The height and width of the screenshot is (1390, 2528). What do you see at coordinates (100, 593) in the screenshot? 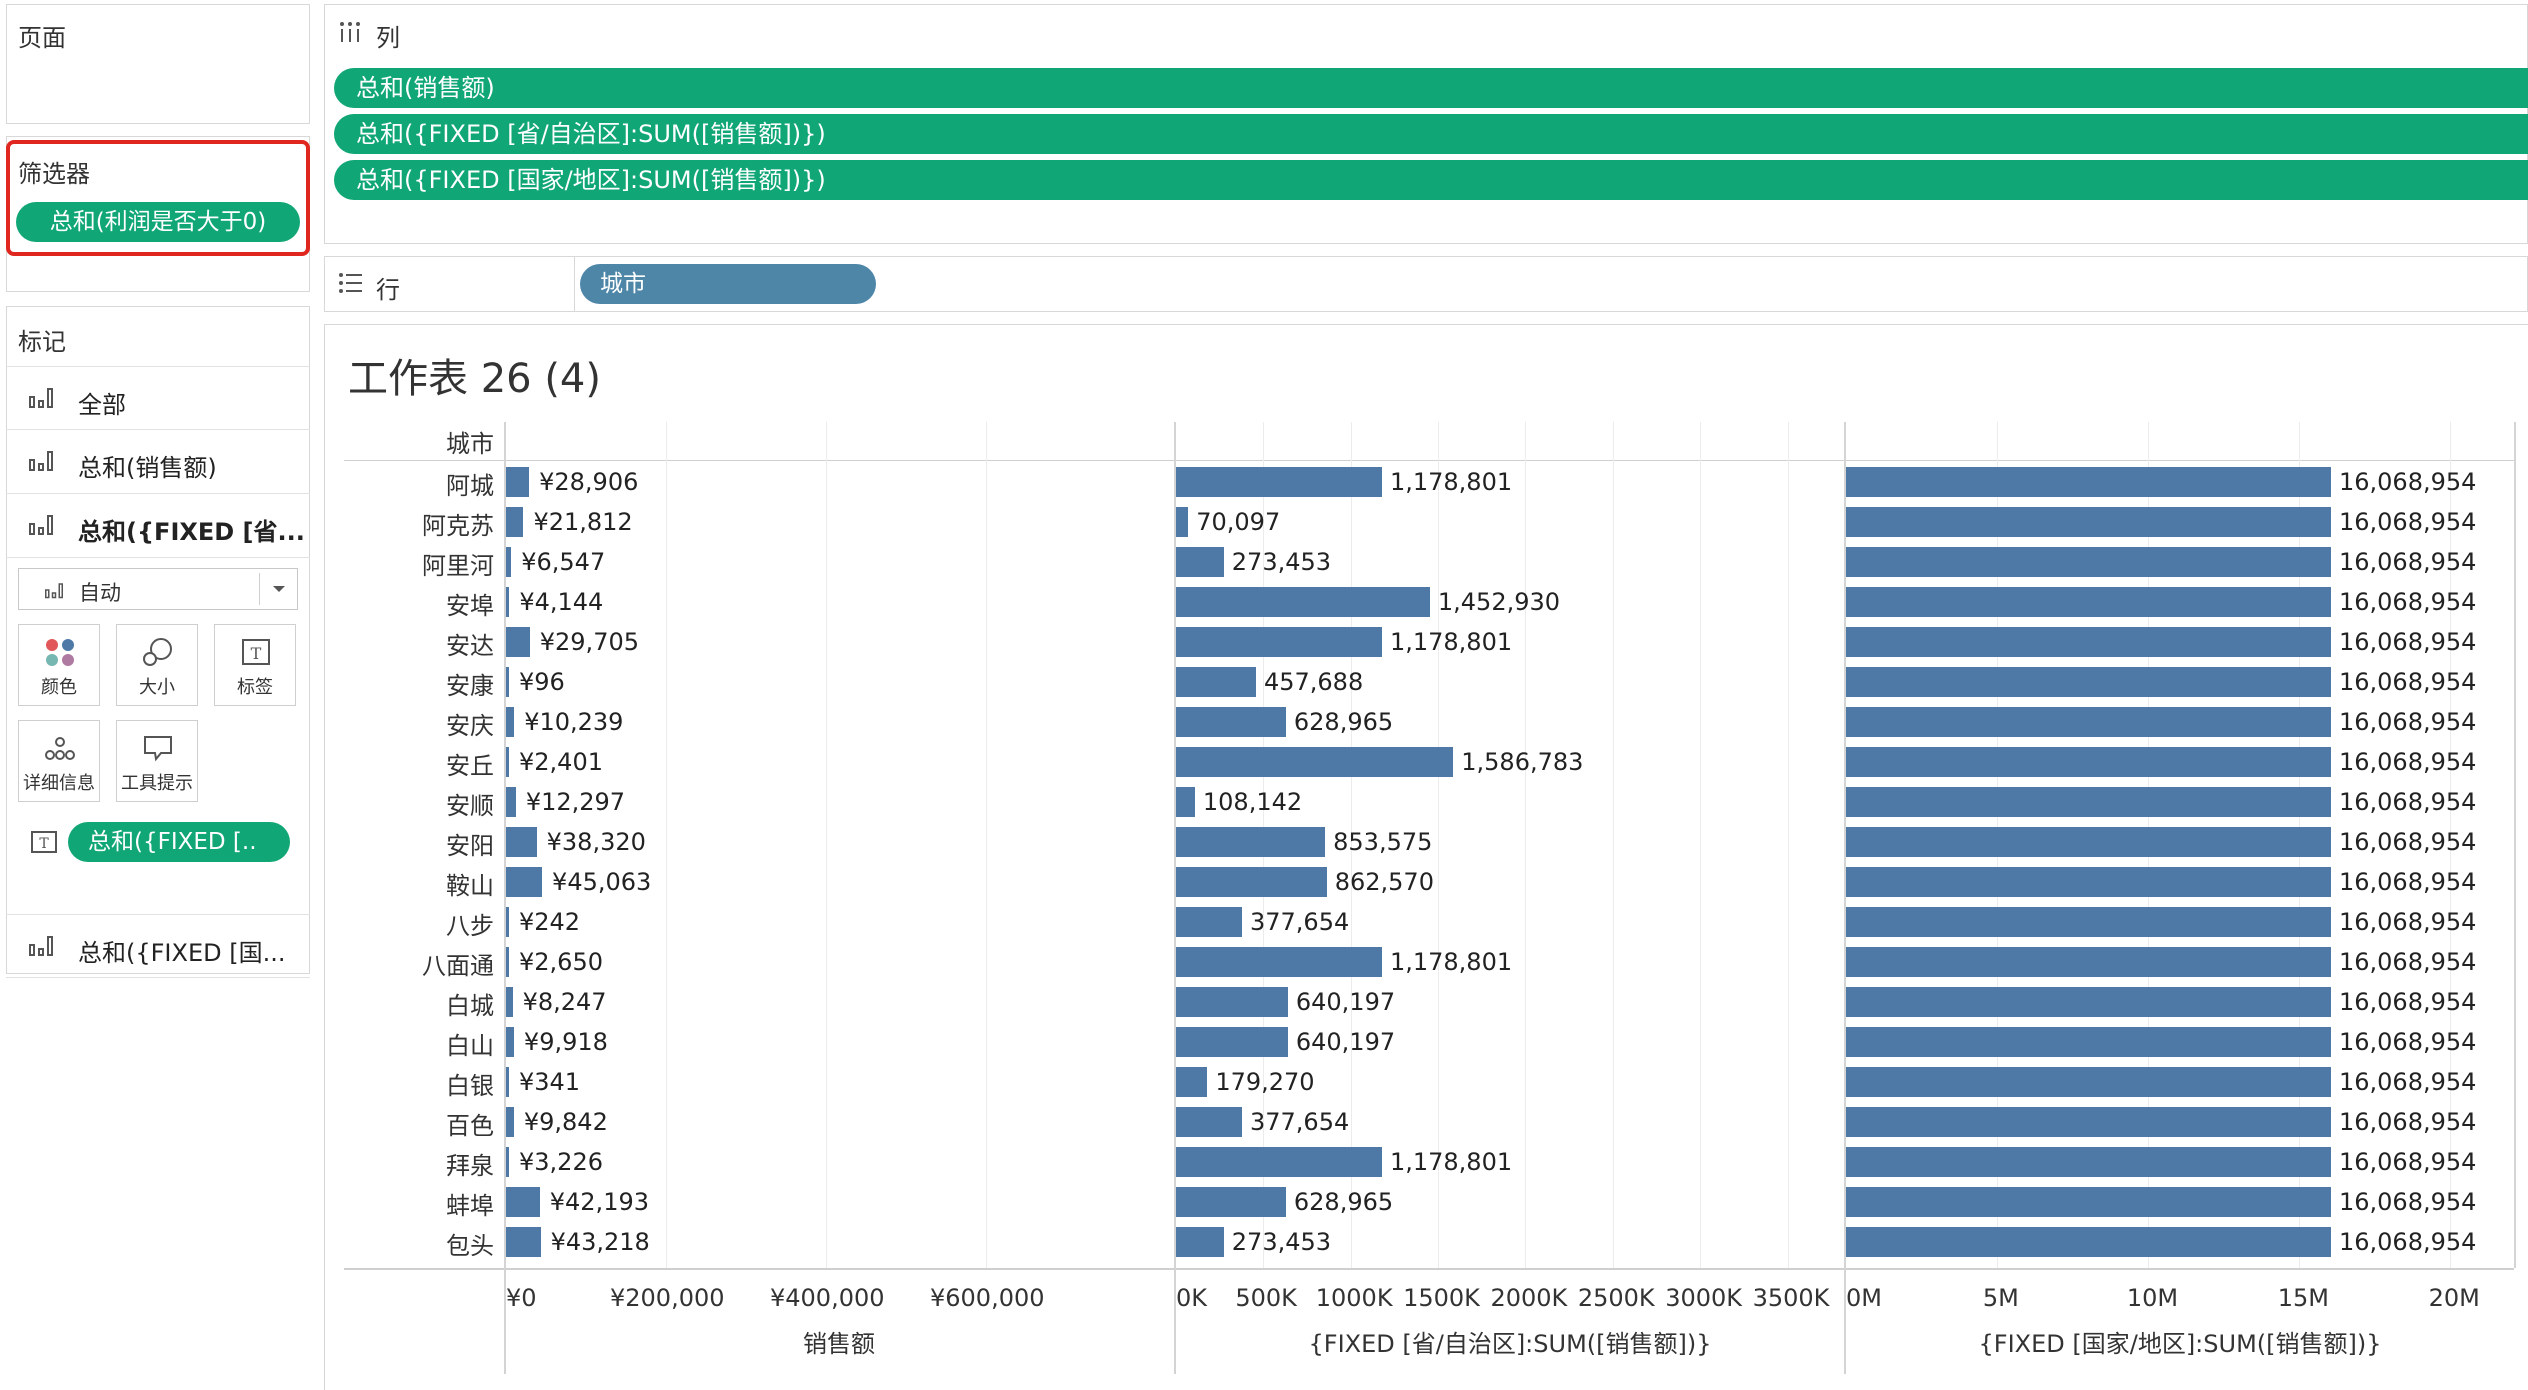
I see `mark-type-value: 自动` at bounding box center [100, 593].